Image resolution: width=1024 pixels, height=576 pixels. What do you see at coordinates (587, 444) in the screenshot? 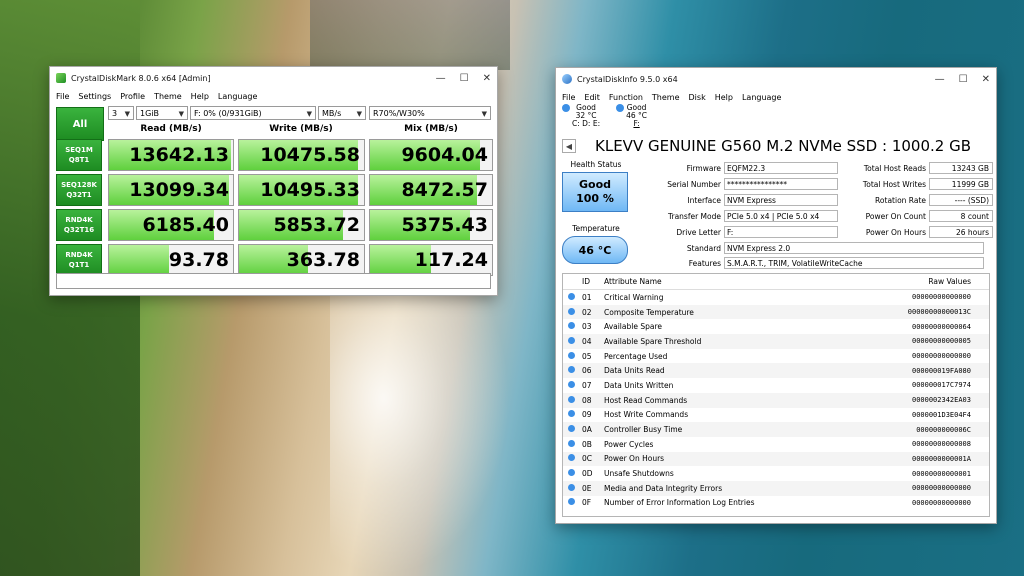
I see `attribute-id: 0B` at bounding box center [587, 444].